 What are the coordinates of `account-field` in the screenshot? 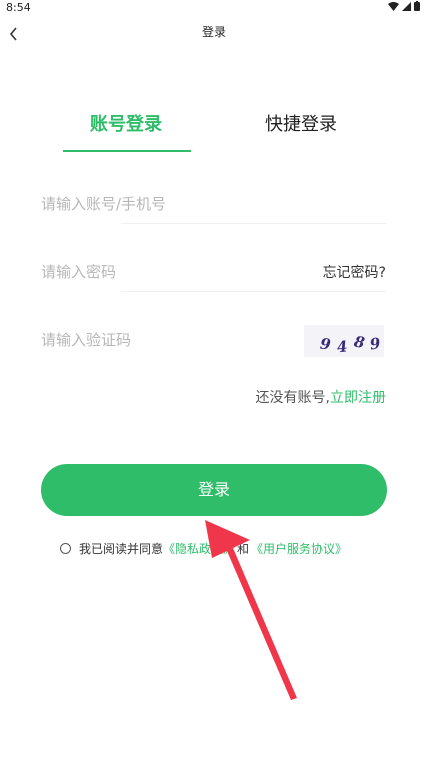 It's located at (213, 204).